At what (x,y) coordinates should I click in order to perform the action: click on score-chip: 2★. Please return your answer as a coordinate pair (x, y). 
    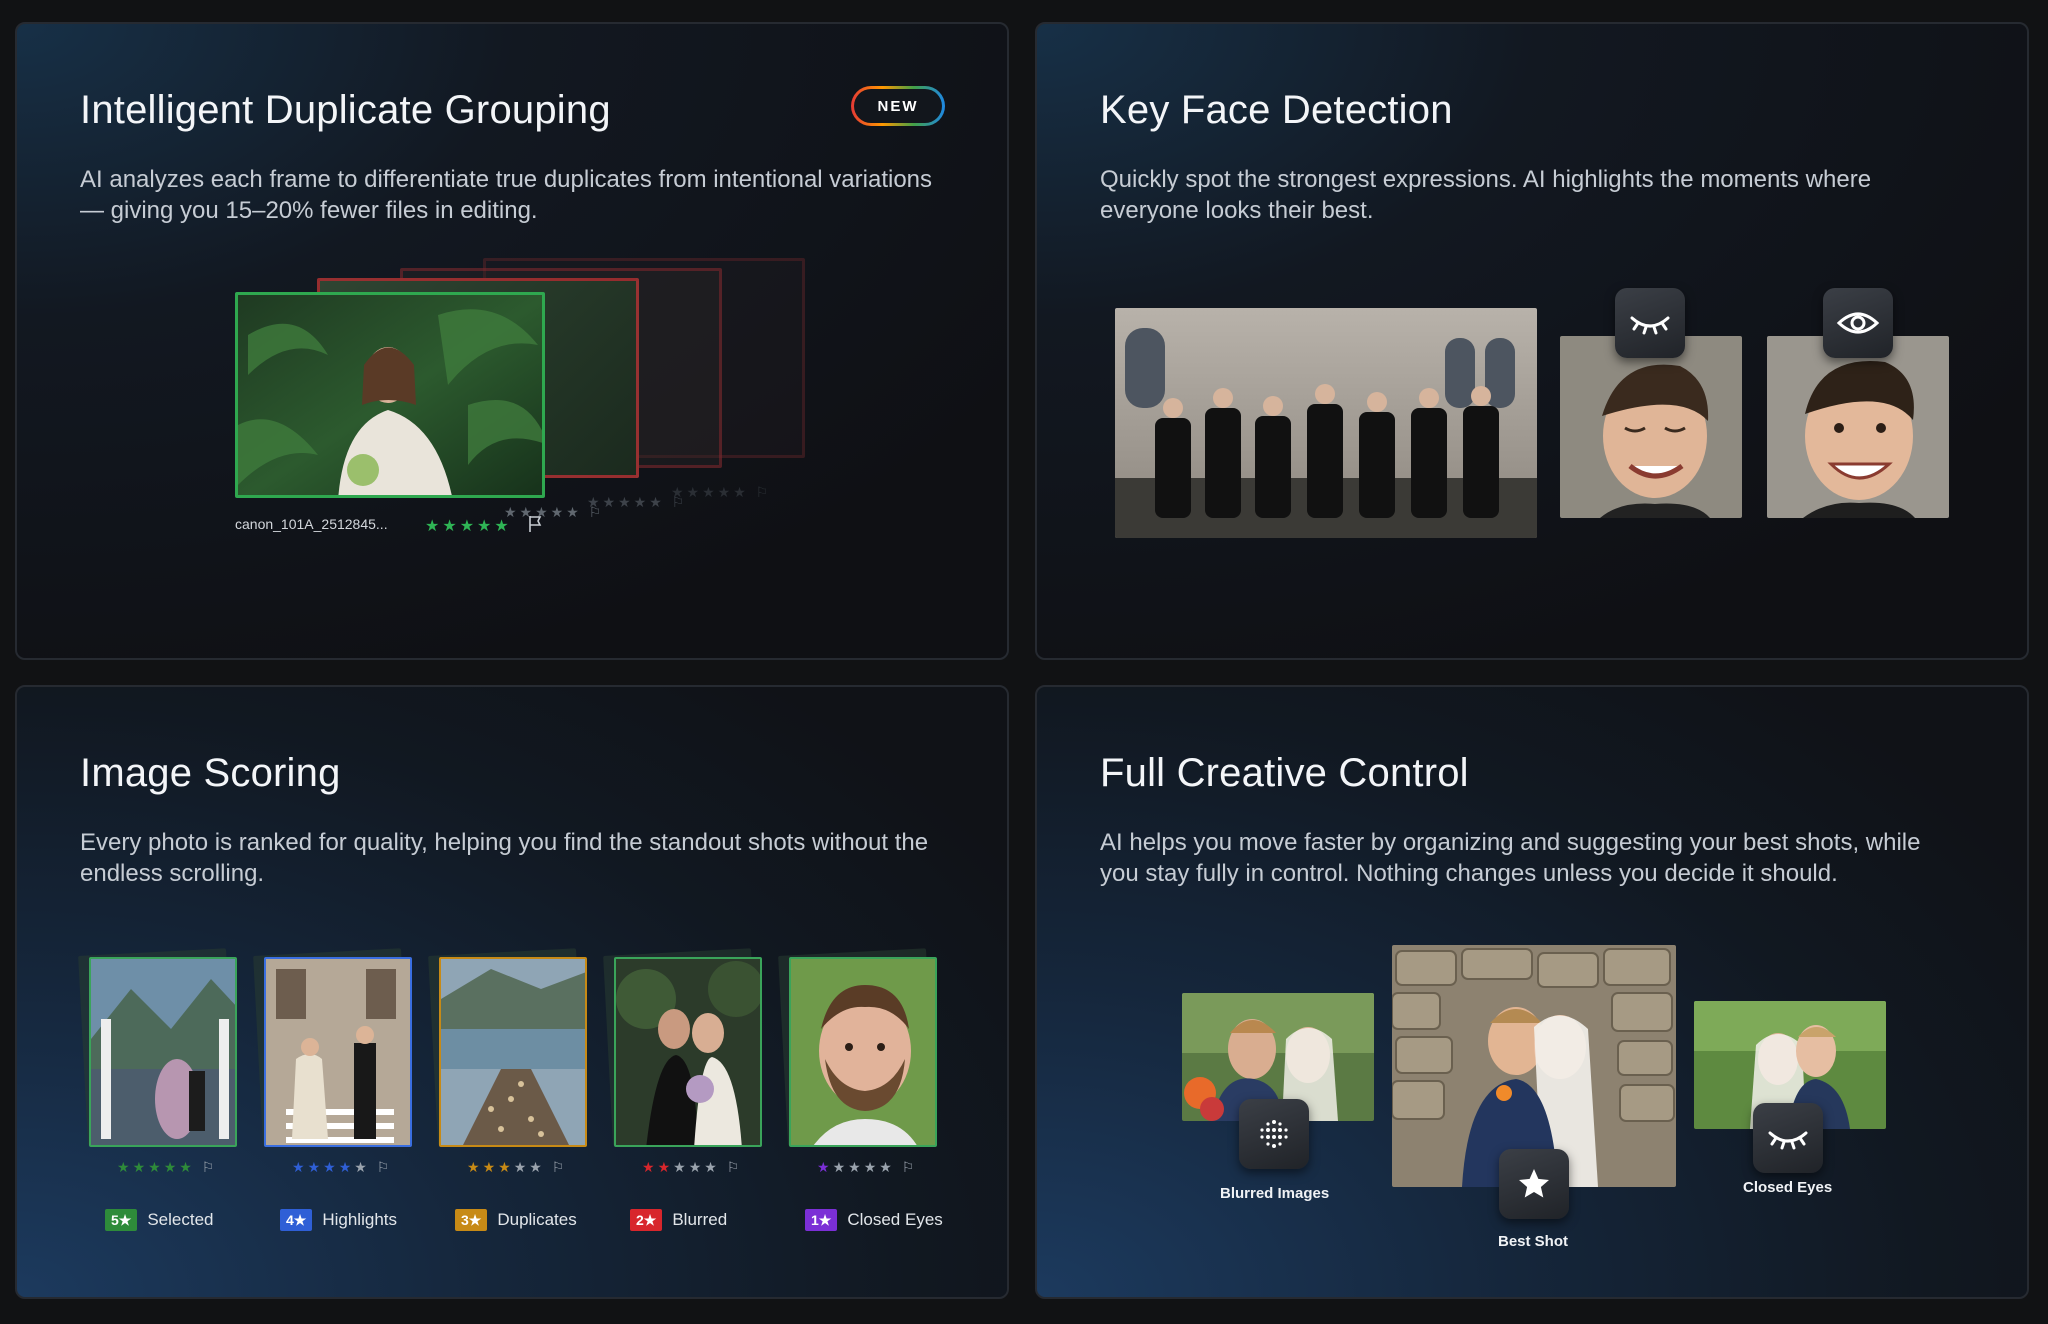
    Looking at the image, I should click on (646, 1220).